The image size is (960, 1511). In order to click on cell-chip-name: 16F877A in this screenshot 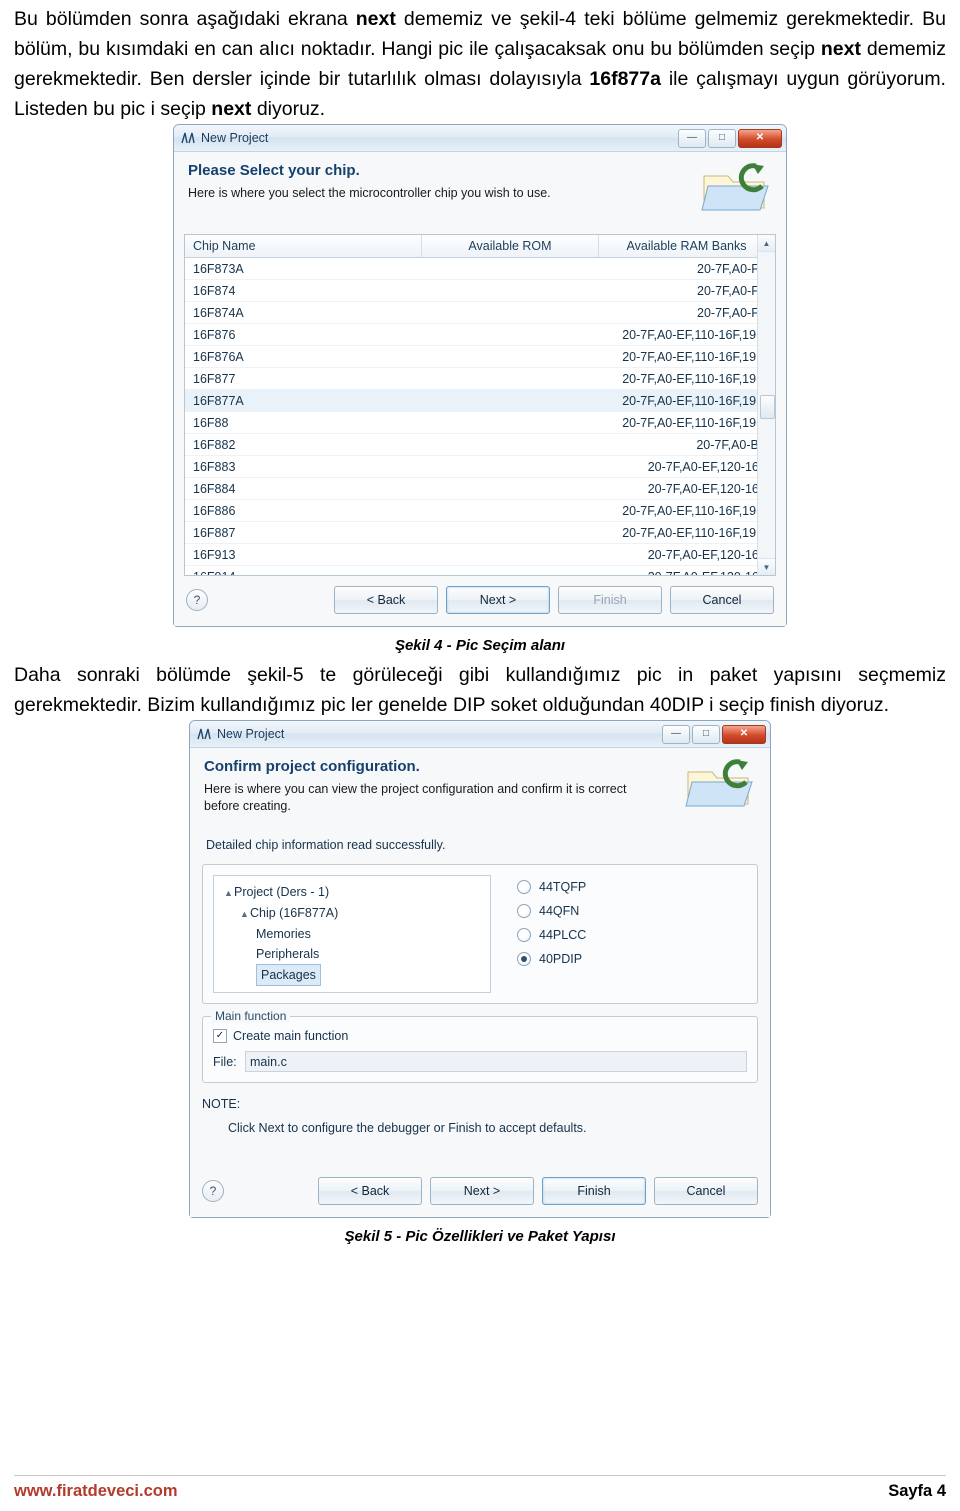, I will do `click(303, 400)`.